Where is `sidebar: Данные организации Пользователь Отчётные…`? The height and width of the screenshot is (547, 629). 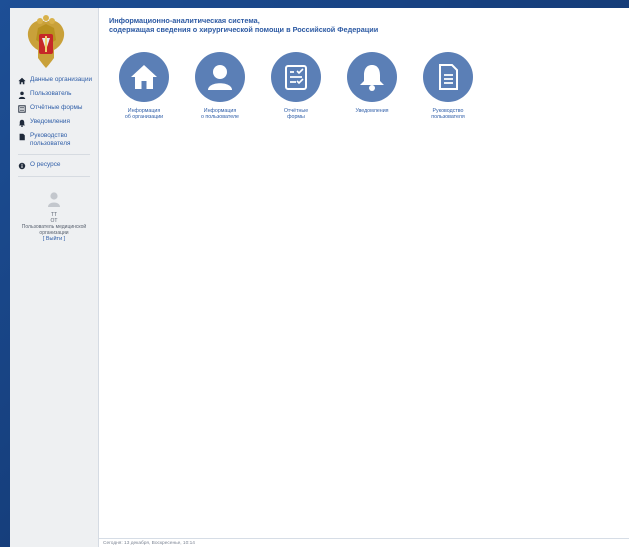 sidebar: Данные организации Пользователь Отчётные… is located at coordinates (54, 277).